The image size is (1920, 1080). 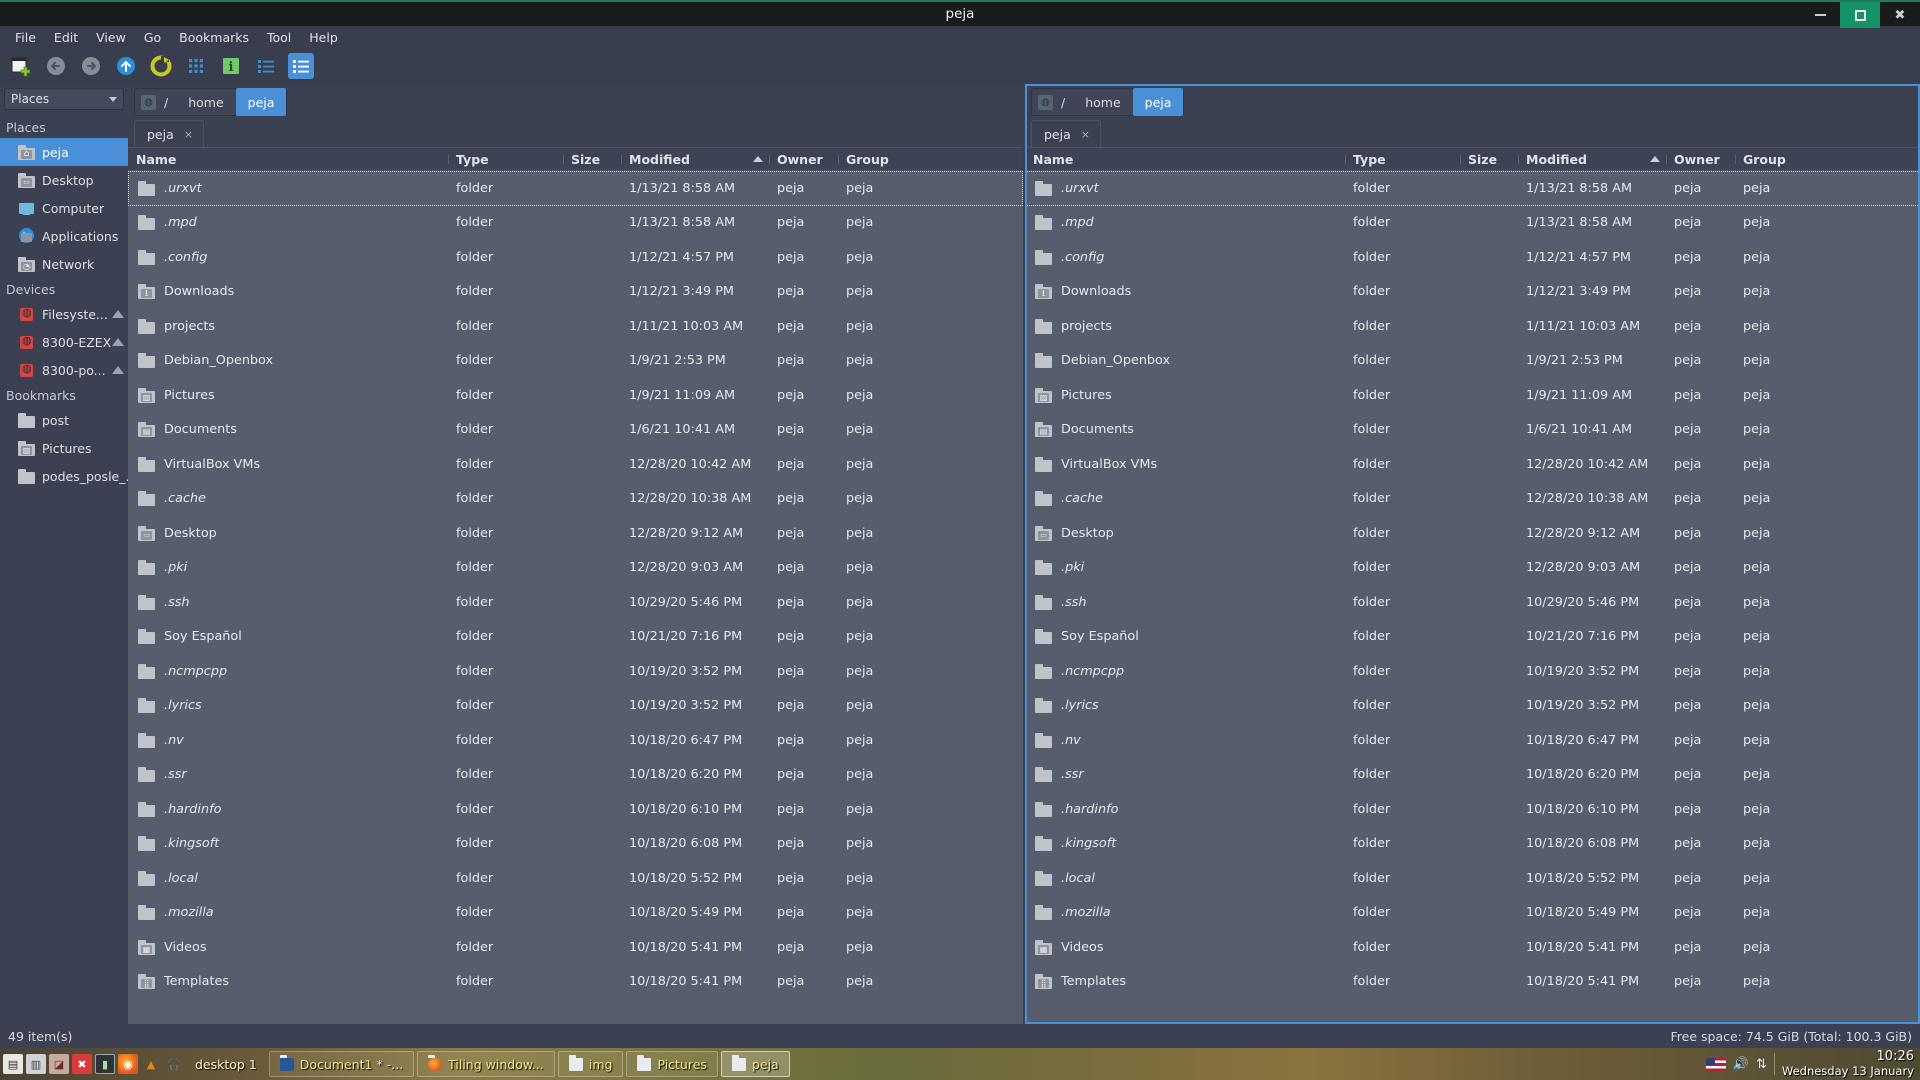 What do you see at coordinates (755, 1064) in the screenshot?
I see `task-button: peja` at bounding box center [755, 1064].